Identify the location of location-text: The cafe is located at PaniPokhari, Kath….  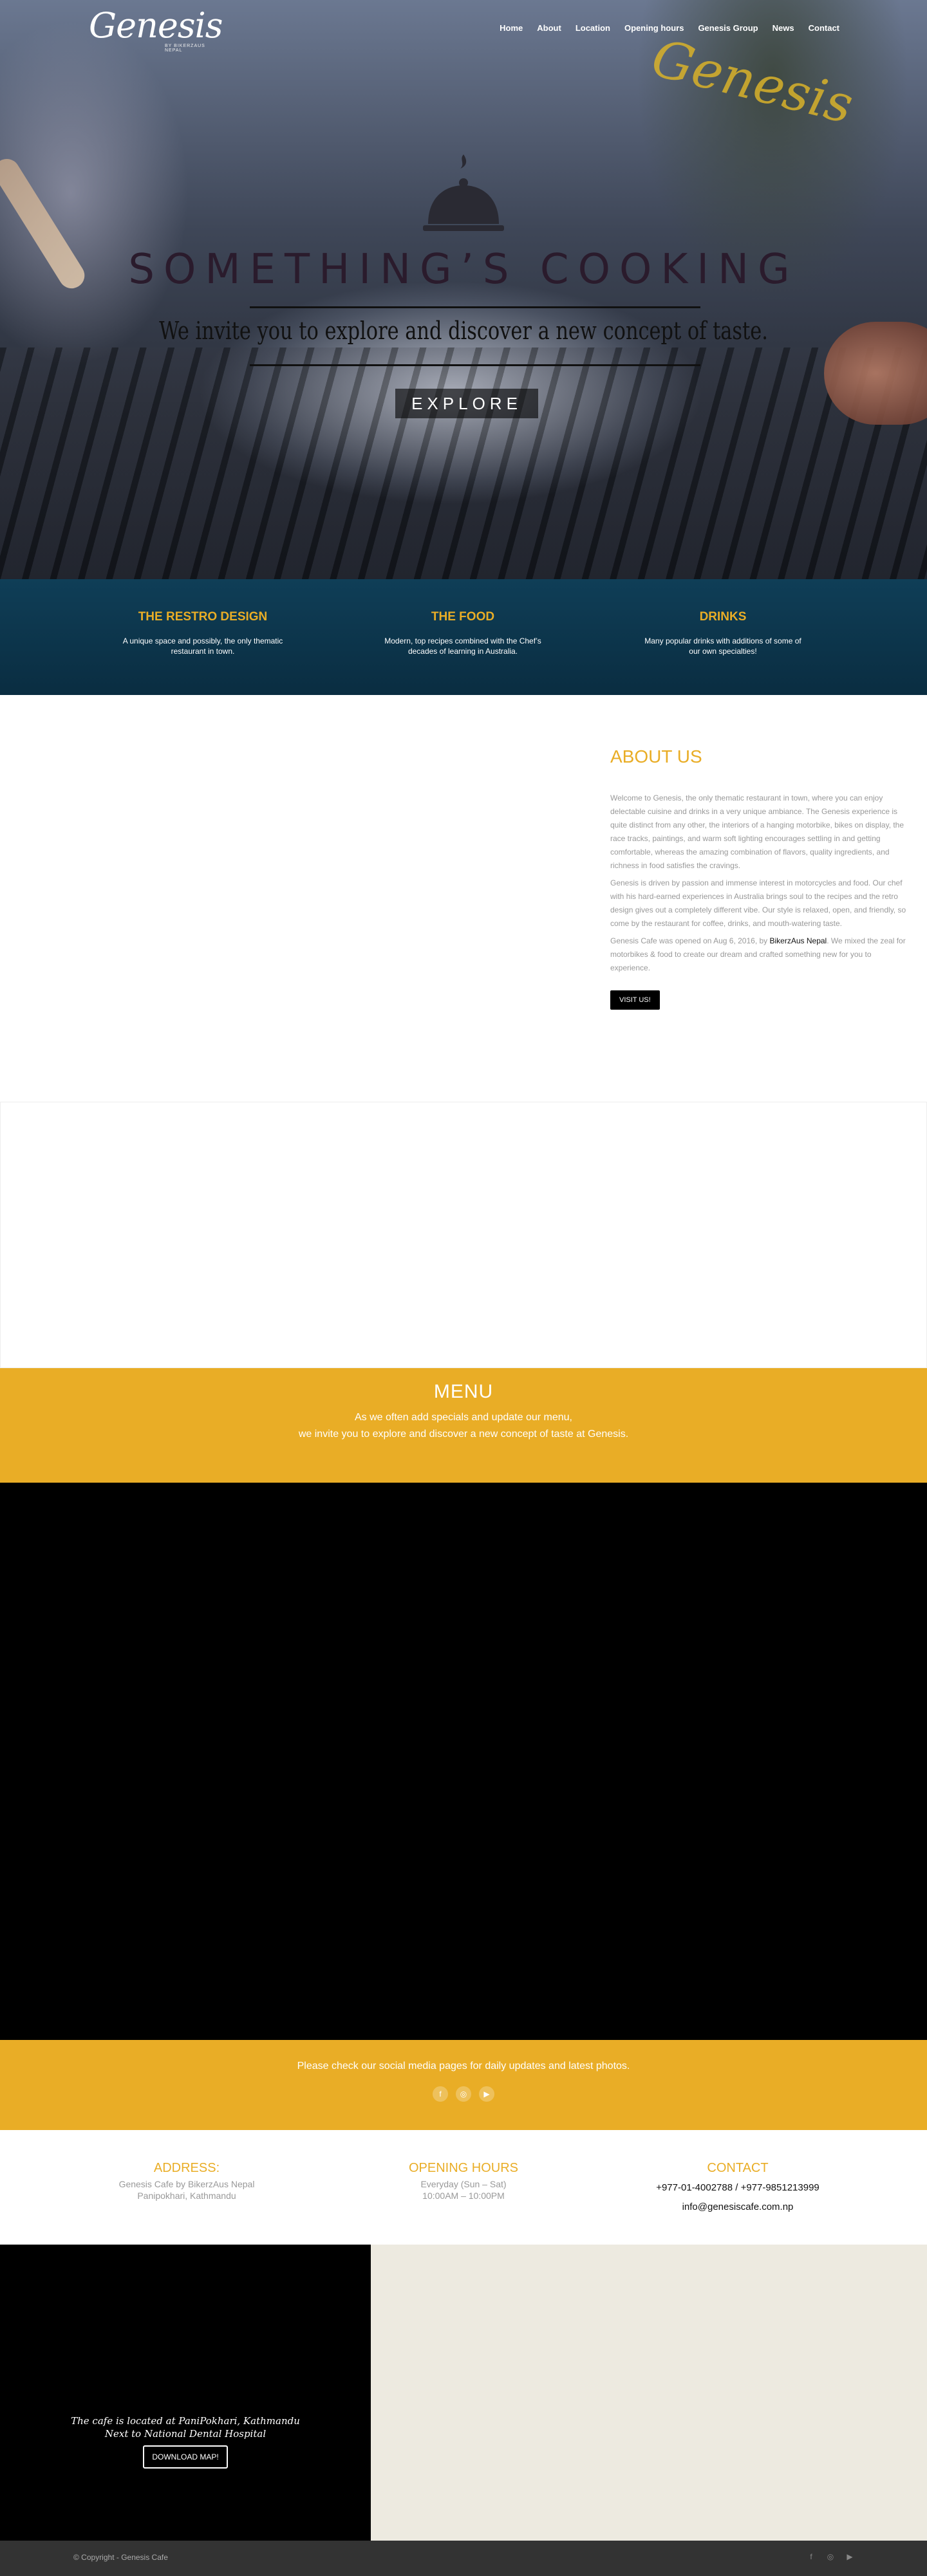
(185, 2427).